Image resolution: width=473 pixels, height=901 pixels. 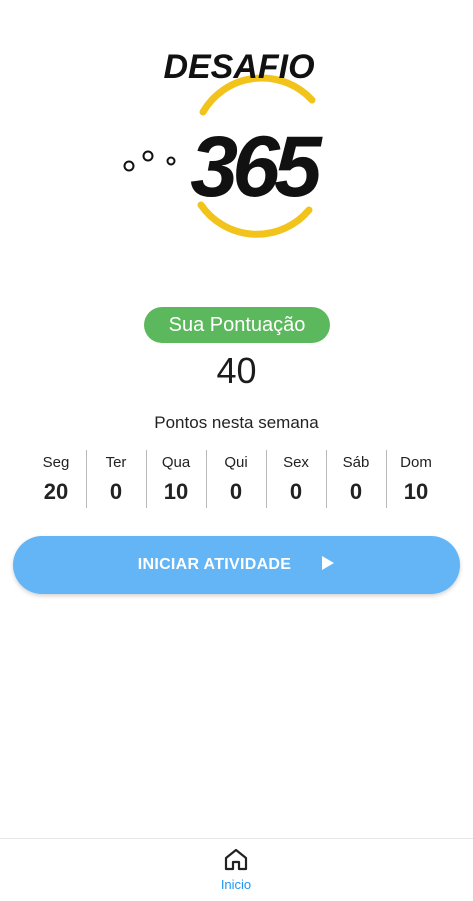 I want to click on day-column-sab: Sáb 0, so click(x=356, y=479).